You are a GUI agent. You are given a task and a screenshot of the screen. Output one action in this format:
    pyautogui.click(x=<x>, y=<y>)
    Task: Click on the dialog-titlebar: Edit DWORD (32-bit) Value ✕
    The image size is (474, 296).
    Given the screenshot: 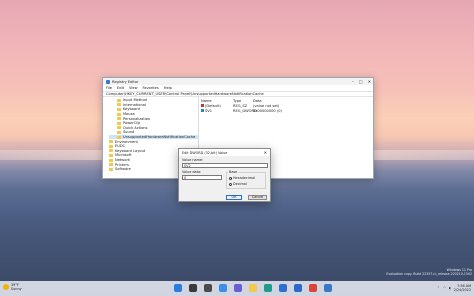 What is the action you would take?
    pyautogui.click(x=224, y=152)
    